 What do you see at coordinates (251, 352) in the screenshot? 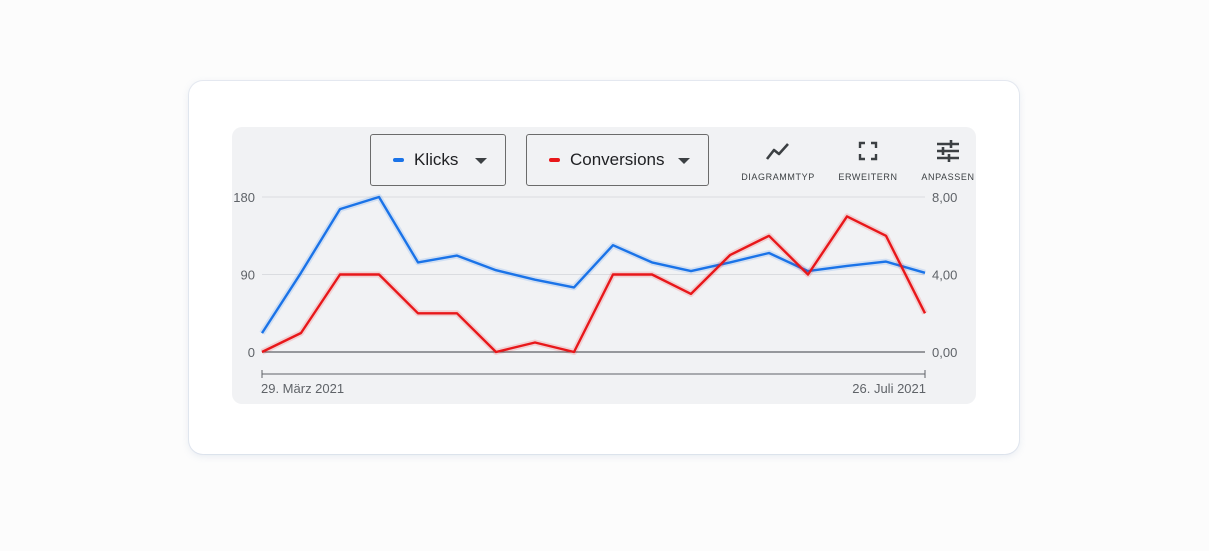
I see `y-left-tick-label: 0` at bounding box center [251, 352].